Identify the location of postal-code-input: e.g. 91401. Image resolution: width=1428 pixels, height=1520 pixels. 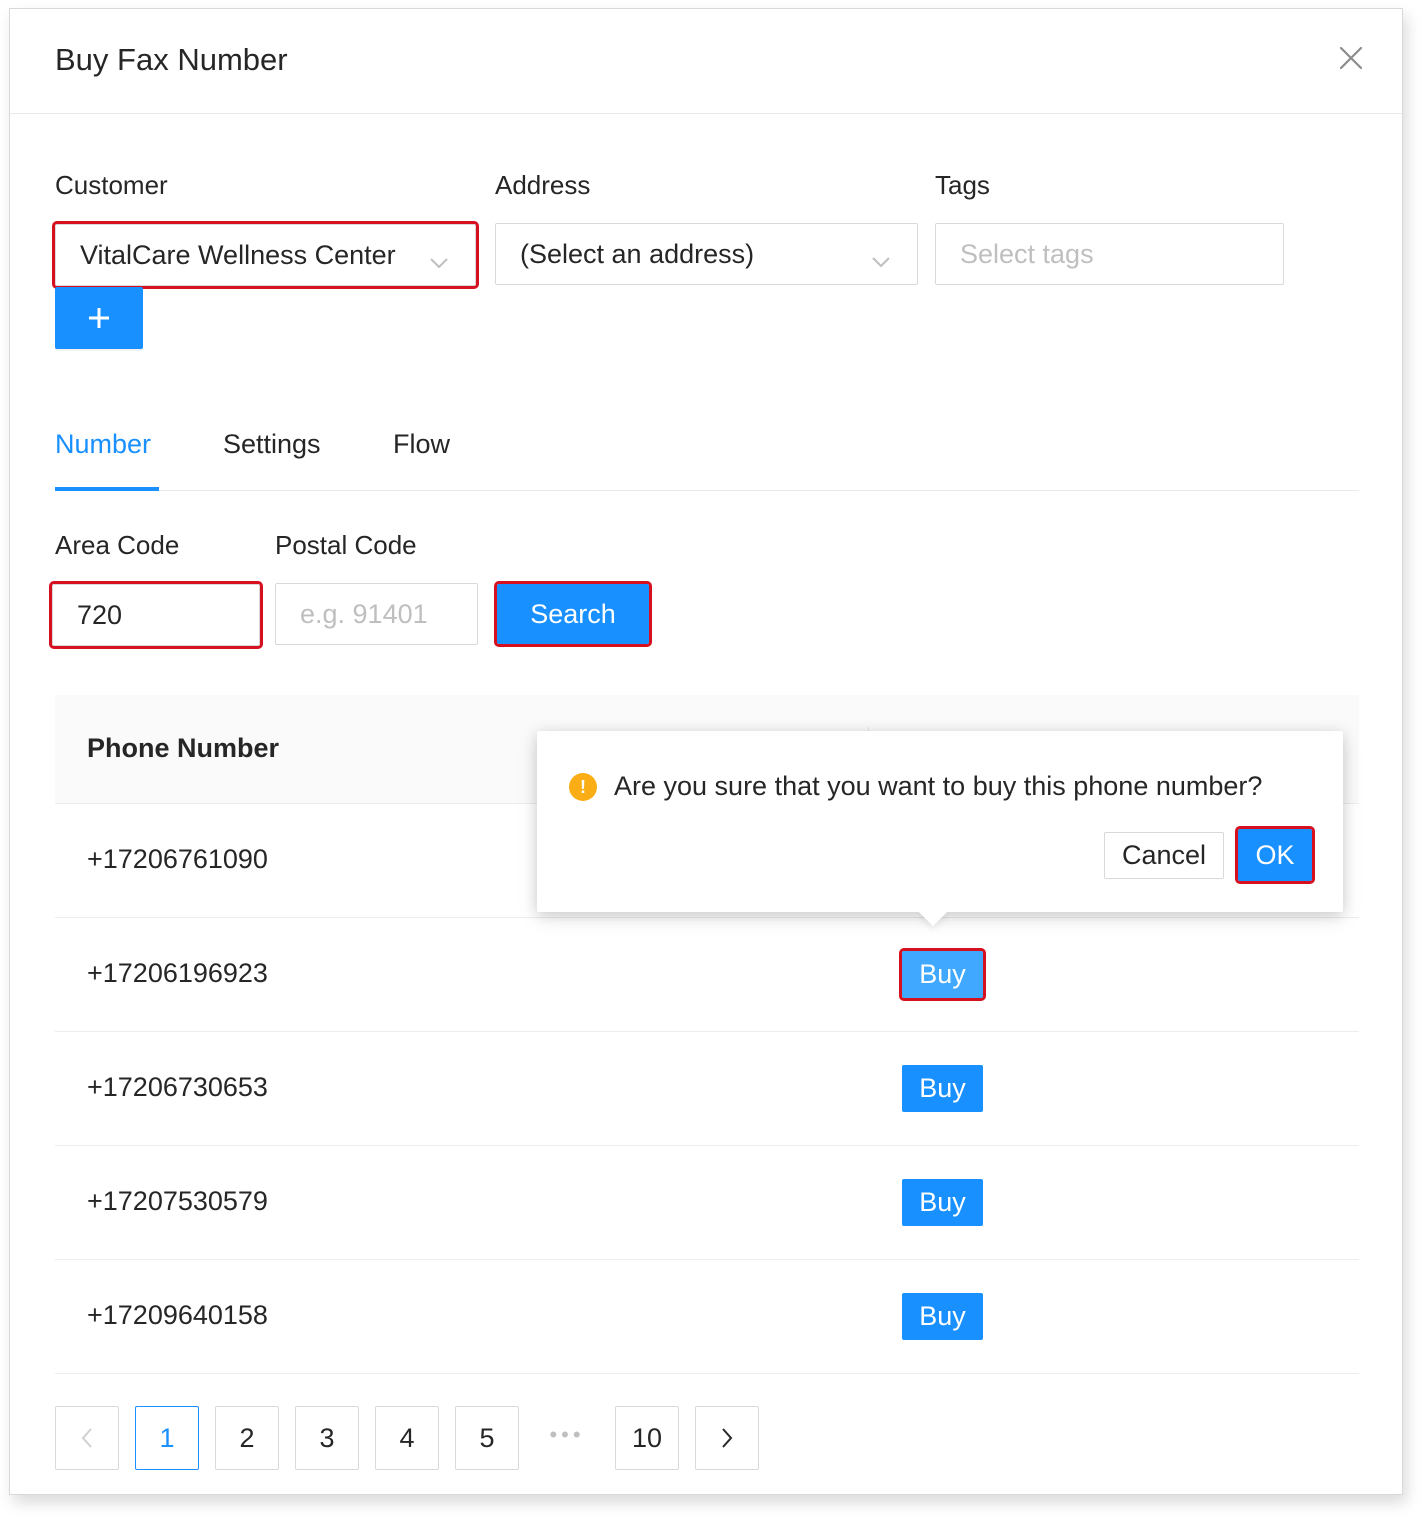
(376, 614).